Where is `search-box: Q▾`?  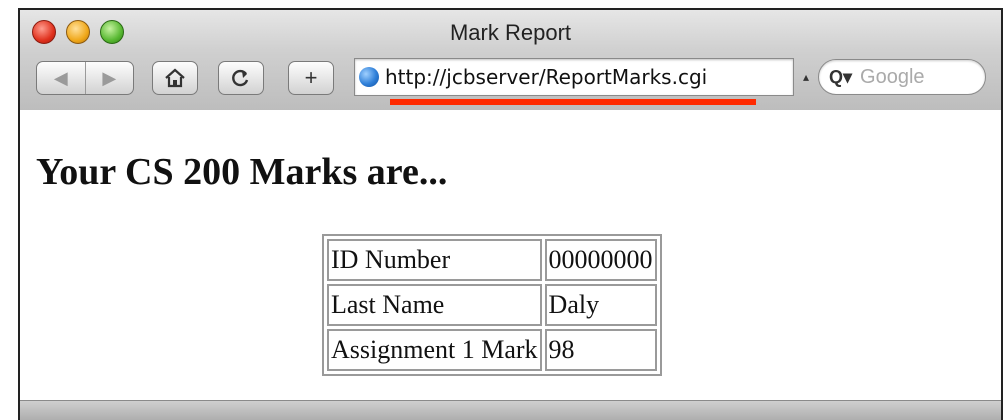
search-box: Q▾ is located at coordinates (902, 77).